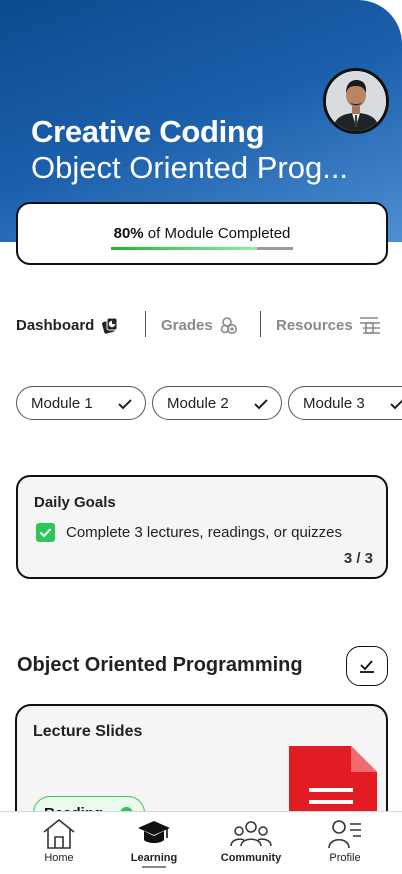 The image size is (402, 874). What do you see at coordinates (251, 858) in the screenshot?
I see `nav-community-label: Community` at bounding box center [251, 858].